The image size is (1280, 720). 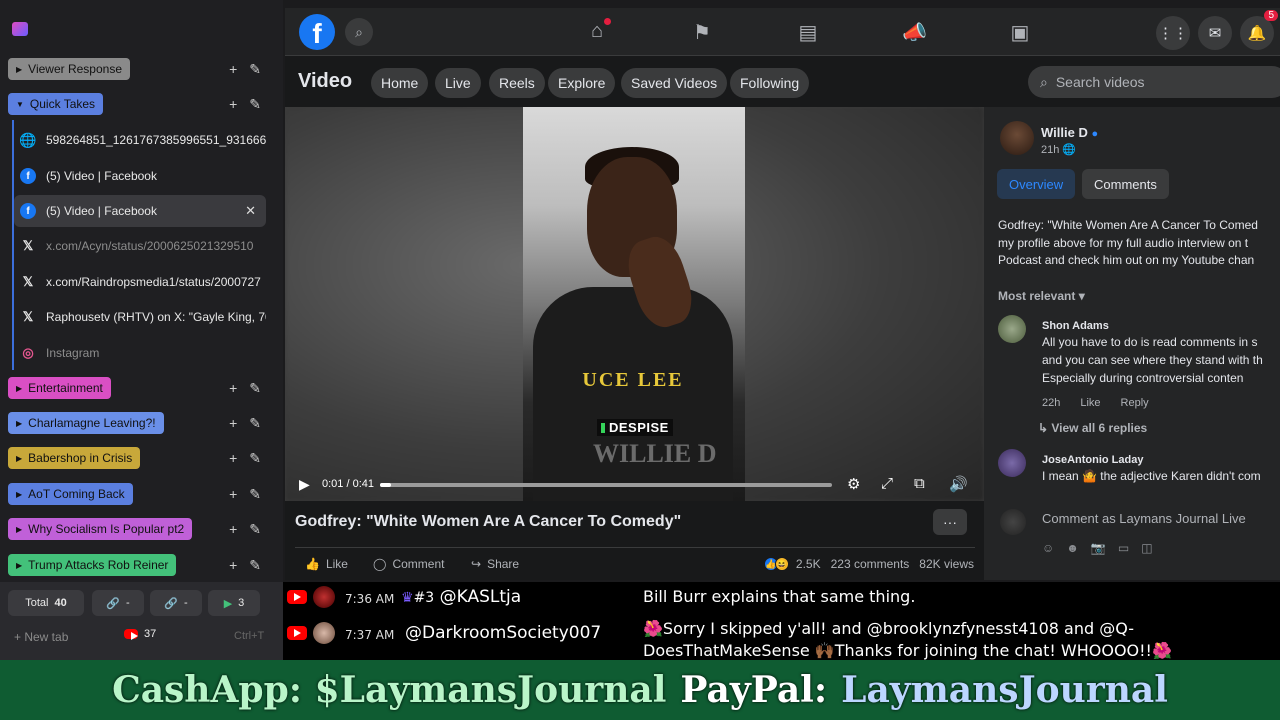 What do you see at coordinates (1013, 522) in the screenshot?
I see `my-avatar` at bounding box center [1013, 522].